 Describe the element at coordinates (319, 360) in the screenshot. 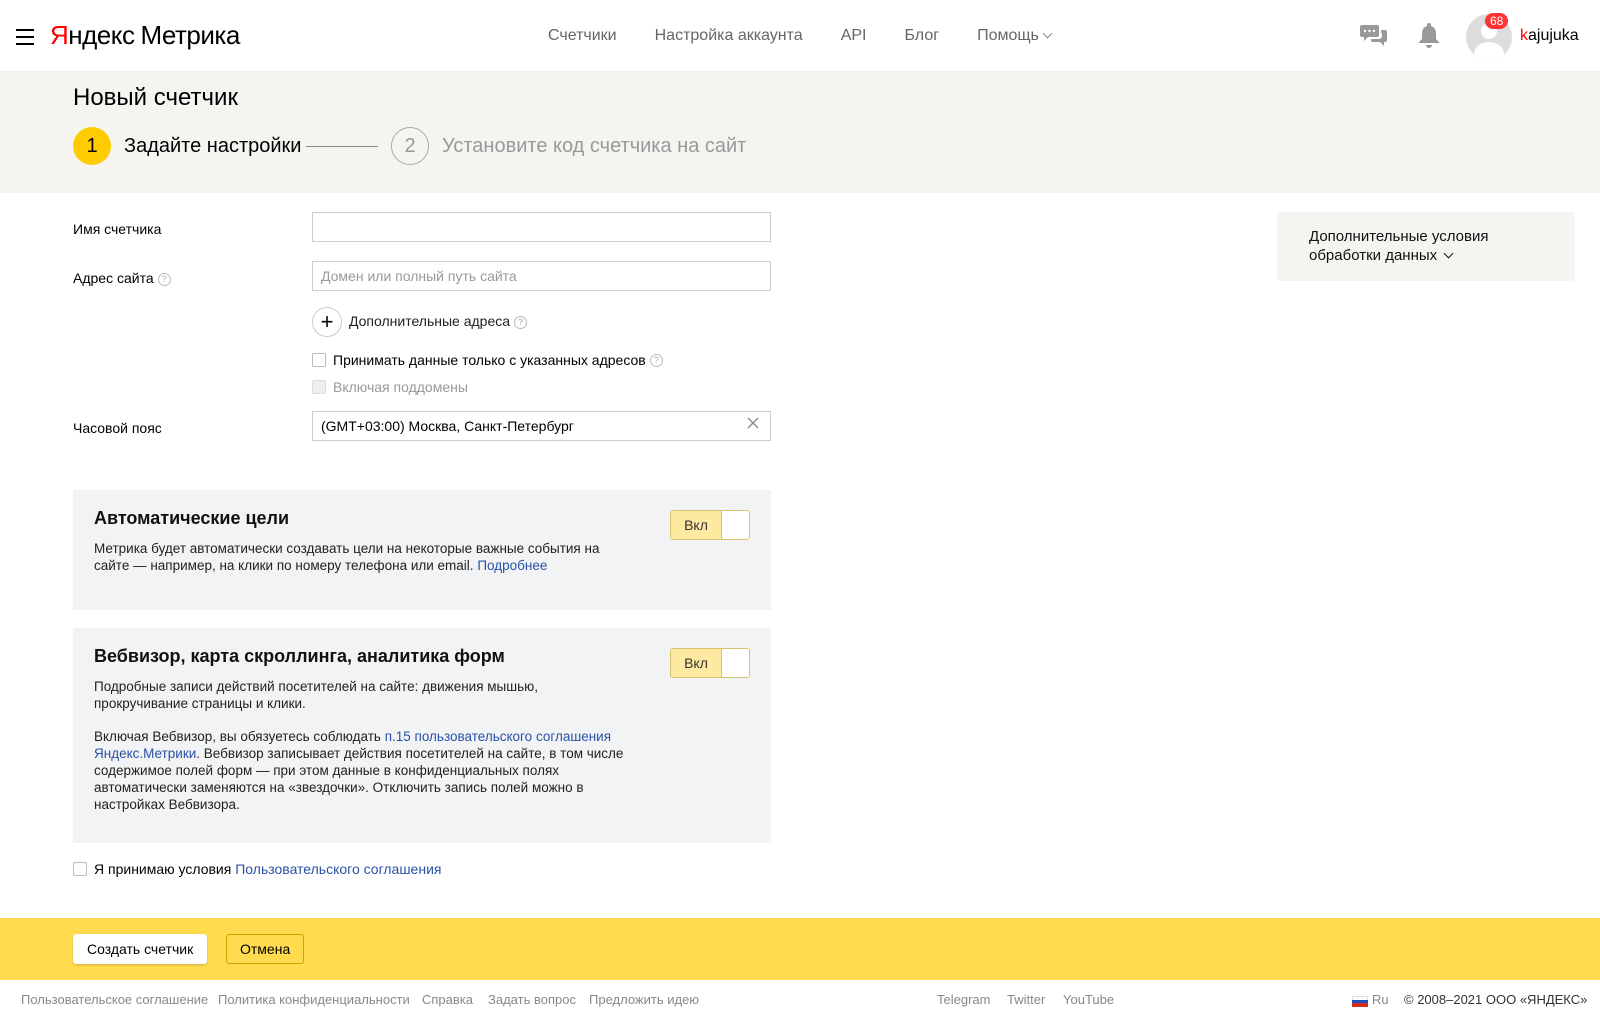

I see `only-listed-checkbox` at that location.